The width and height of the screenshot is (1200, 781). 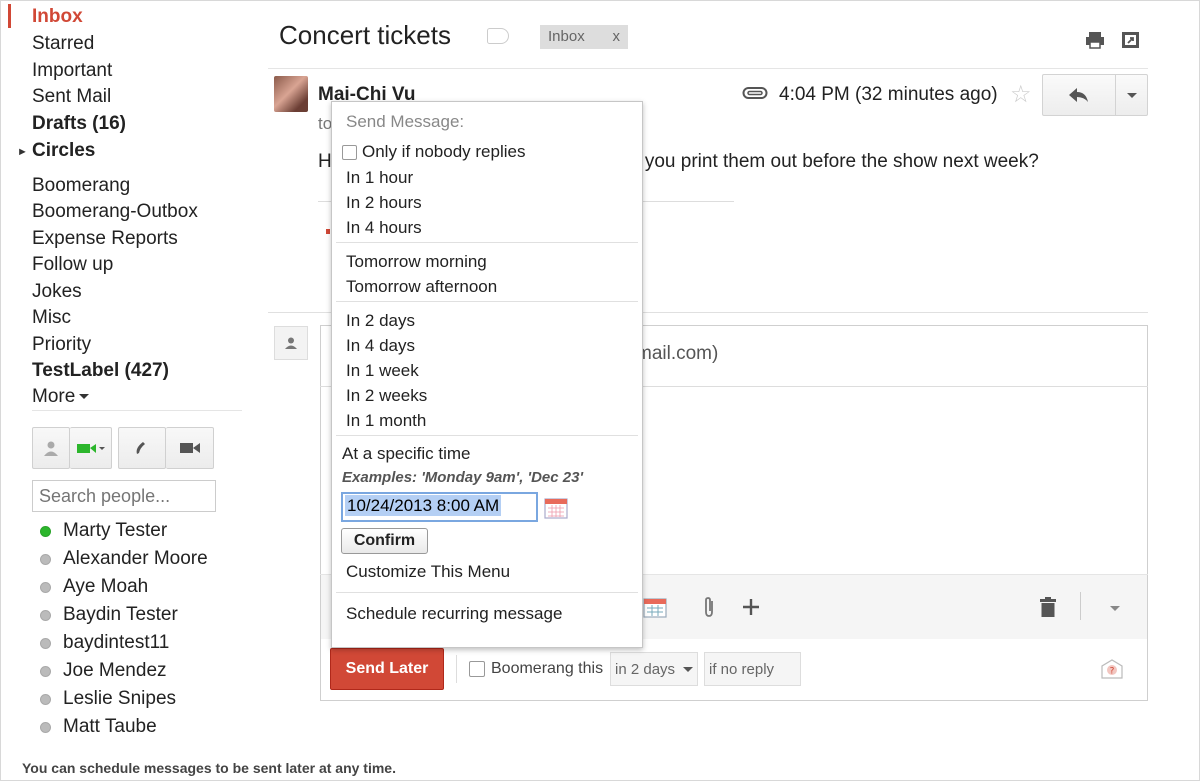 What do you see at coordinates (79, 124) in the screenshot?
I see `nav-drafts: Drafts (16)` at bounding box center [79, 124].